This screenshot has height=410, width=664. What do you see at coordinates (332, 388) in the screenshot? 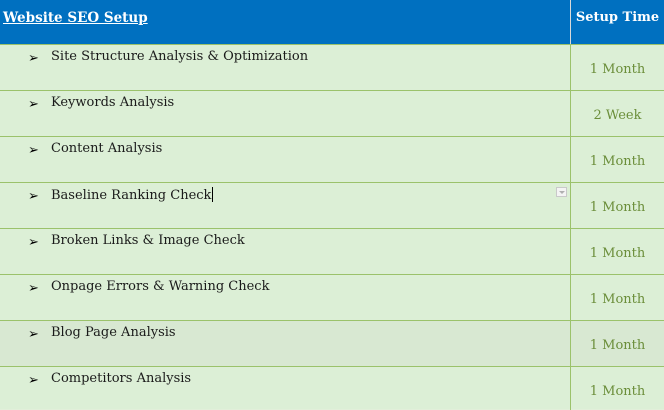
I see `table-row: ➢ Competitors Analysis 1 Month` at bounding box center [332, 388].